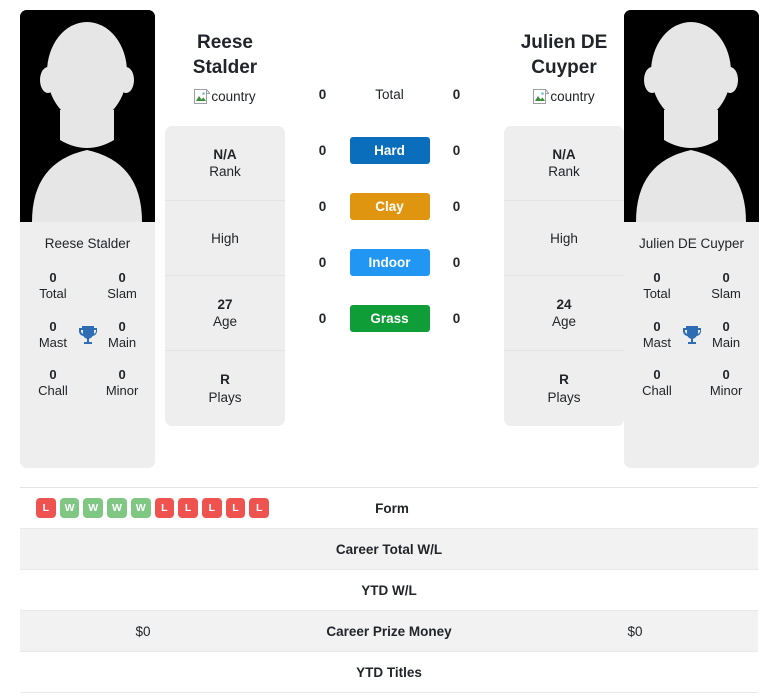 The width and height of the screenshot is (779, 699). Describe the element at coordinates (225, 397) in the screenshot. I see `bio-label: Plays` at that location.